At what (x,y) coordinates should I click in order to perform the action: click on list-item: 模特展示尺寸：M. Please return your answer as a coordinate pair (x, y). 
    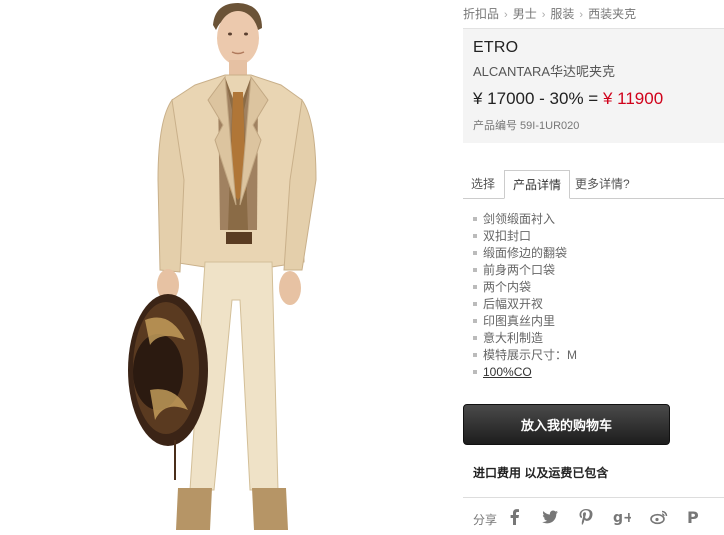
    Looking at the image, I should click on (525, 355).